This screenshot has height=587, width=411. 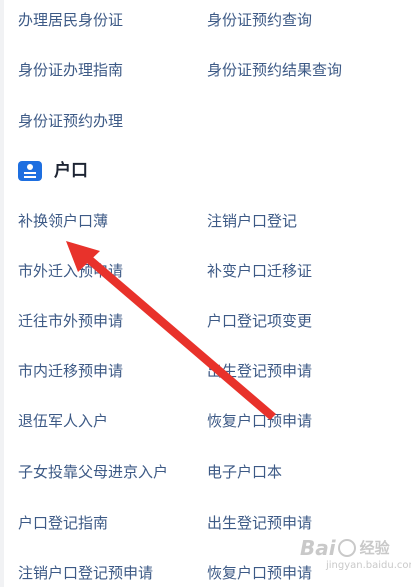 What do you see at coordinates (259, 321) in the screenshot?
I see `link-hukou-item-change: 户口登记项变更` at bounding box center [259, 321].